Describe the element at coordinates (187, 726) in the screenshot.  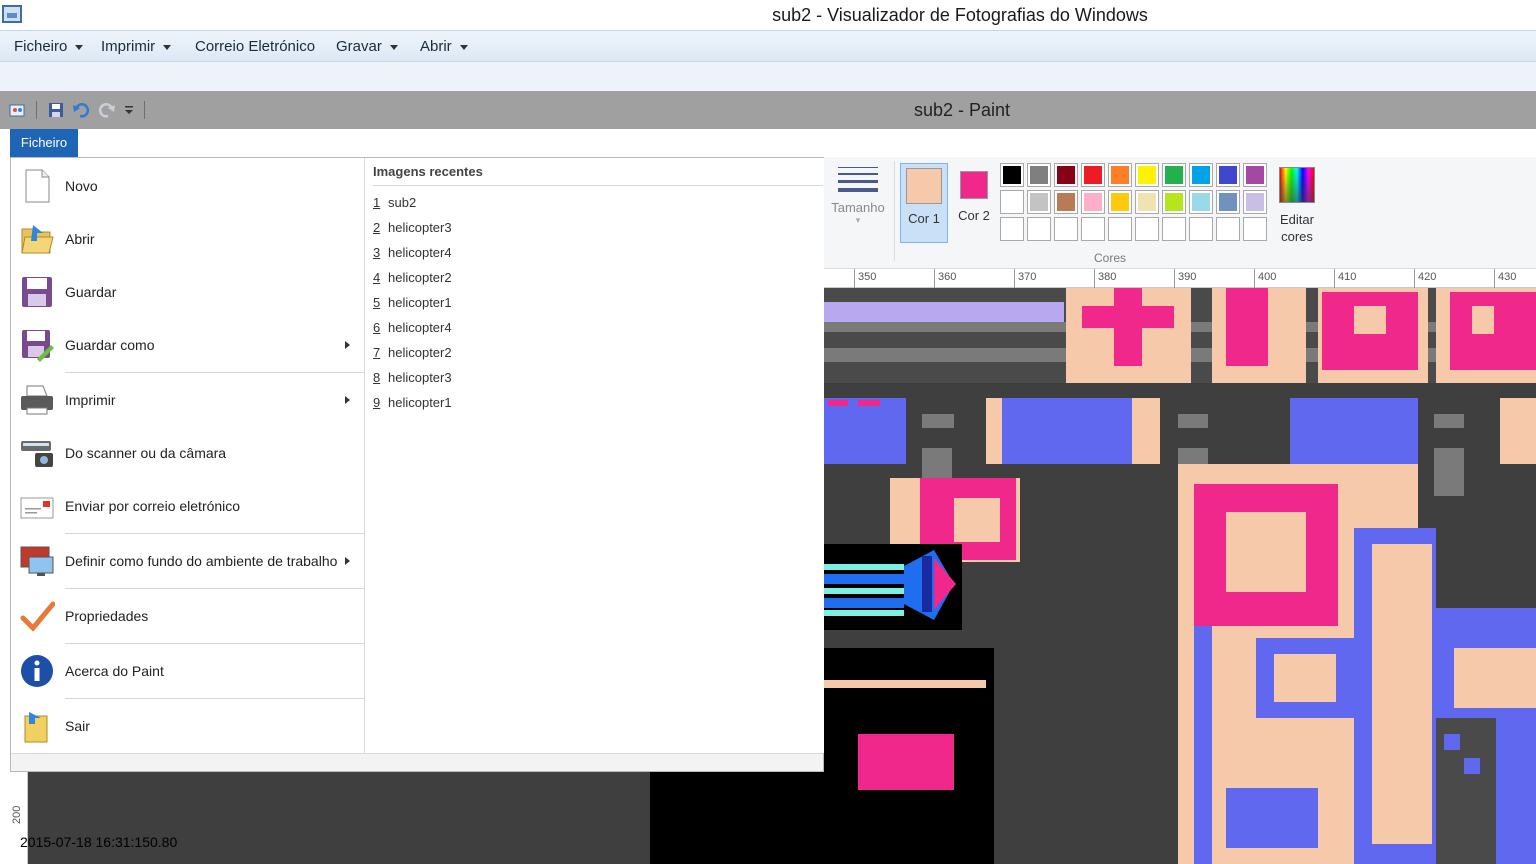
I see `menu-item-sair: Sair` at that location.